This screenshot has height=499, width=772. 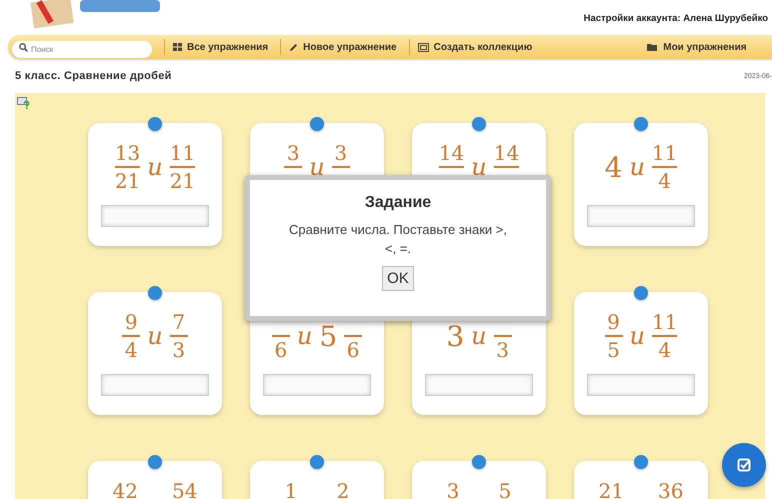 I want to click on grid-icon, so click(x=177, y=47).